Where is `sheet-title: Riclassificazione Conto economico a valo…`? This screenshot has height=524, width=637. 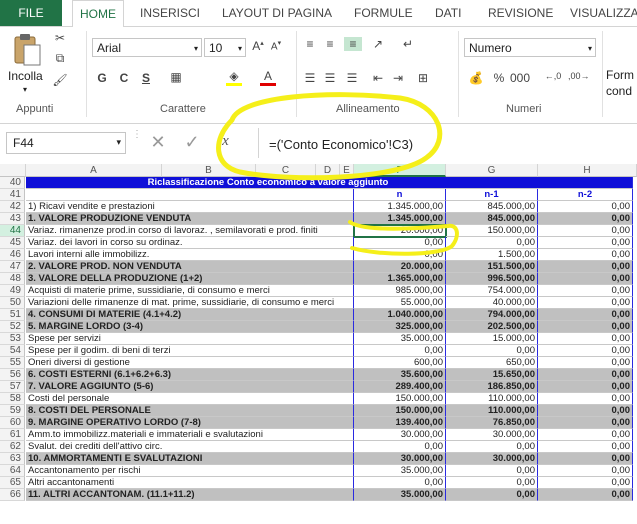
sheet-title: Riclassificazione Conto economico a valo… is located at coordinates (329, 183).